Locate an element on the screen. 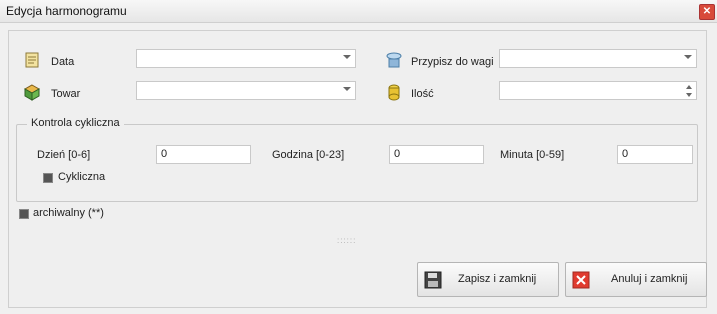 This screenshot has height=314, width=717. close-icon: ✕ is located at coordinates (707, 11).